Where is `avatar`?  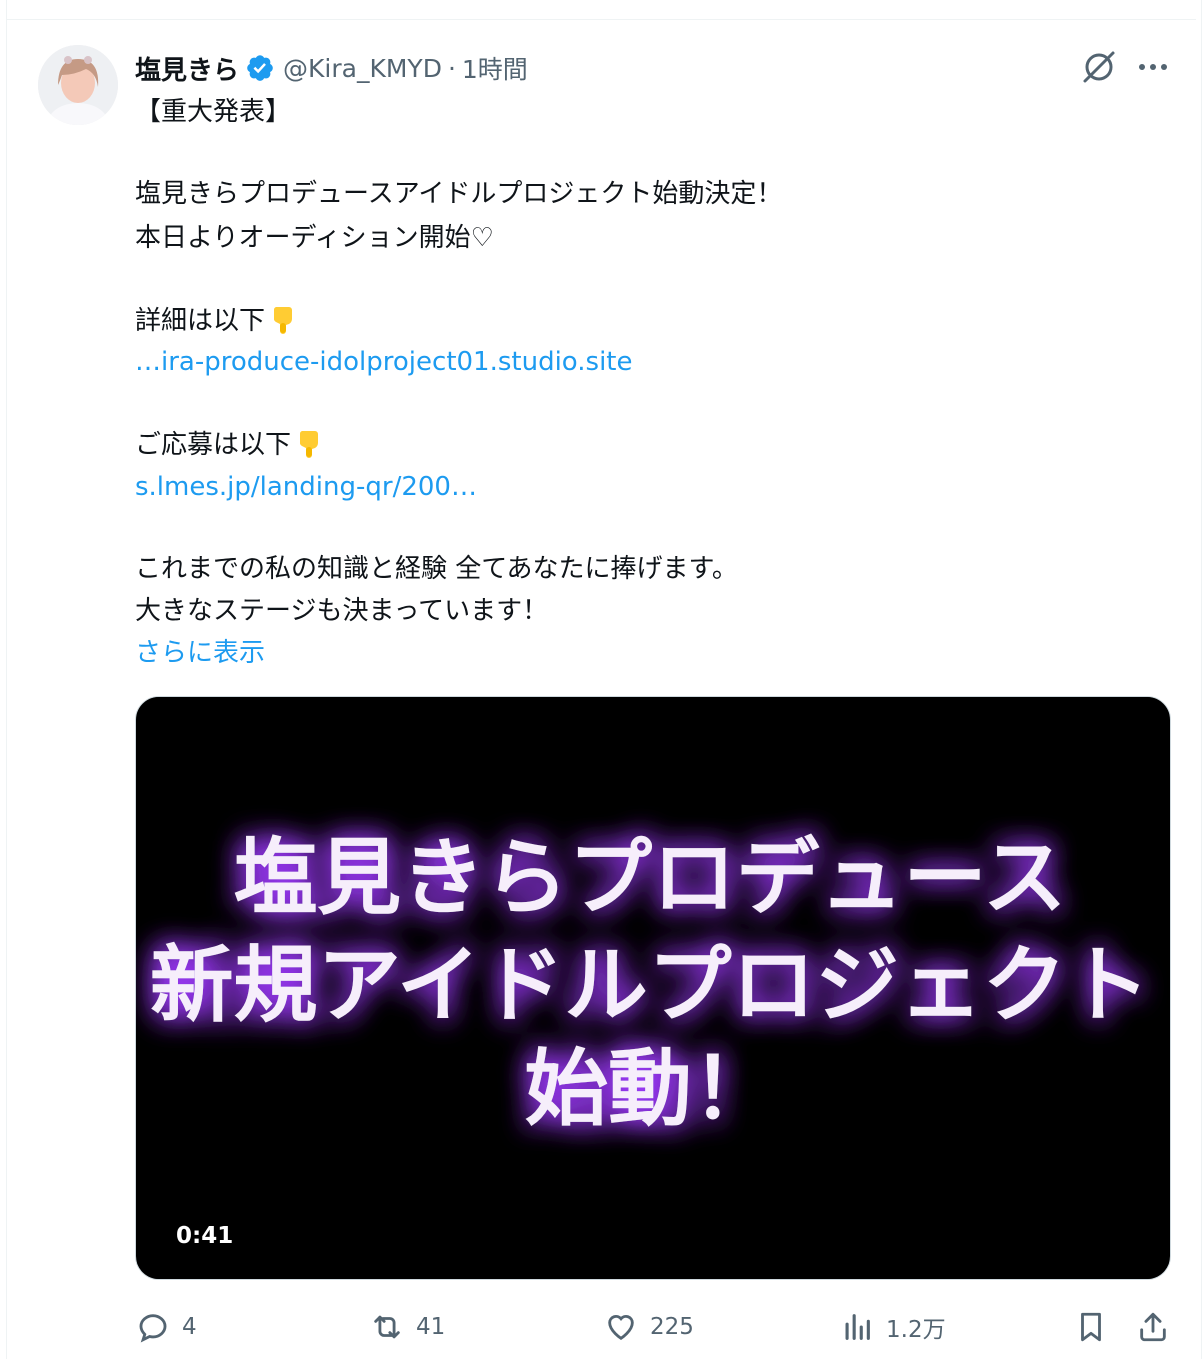
avatar is located at coordinates (78, 85).